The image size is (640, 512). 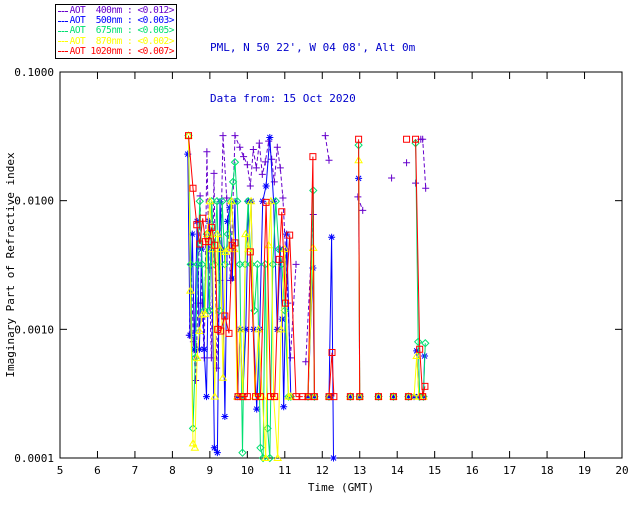 What do you see at coordinates (172, 470) in the screenshot?
I see `x-tick-label: 8` at bounding box center [172, 470].